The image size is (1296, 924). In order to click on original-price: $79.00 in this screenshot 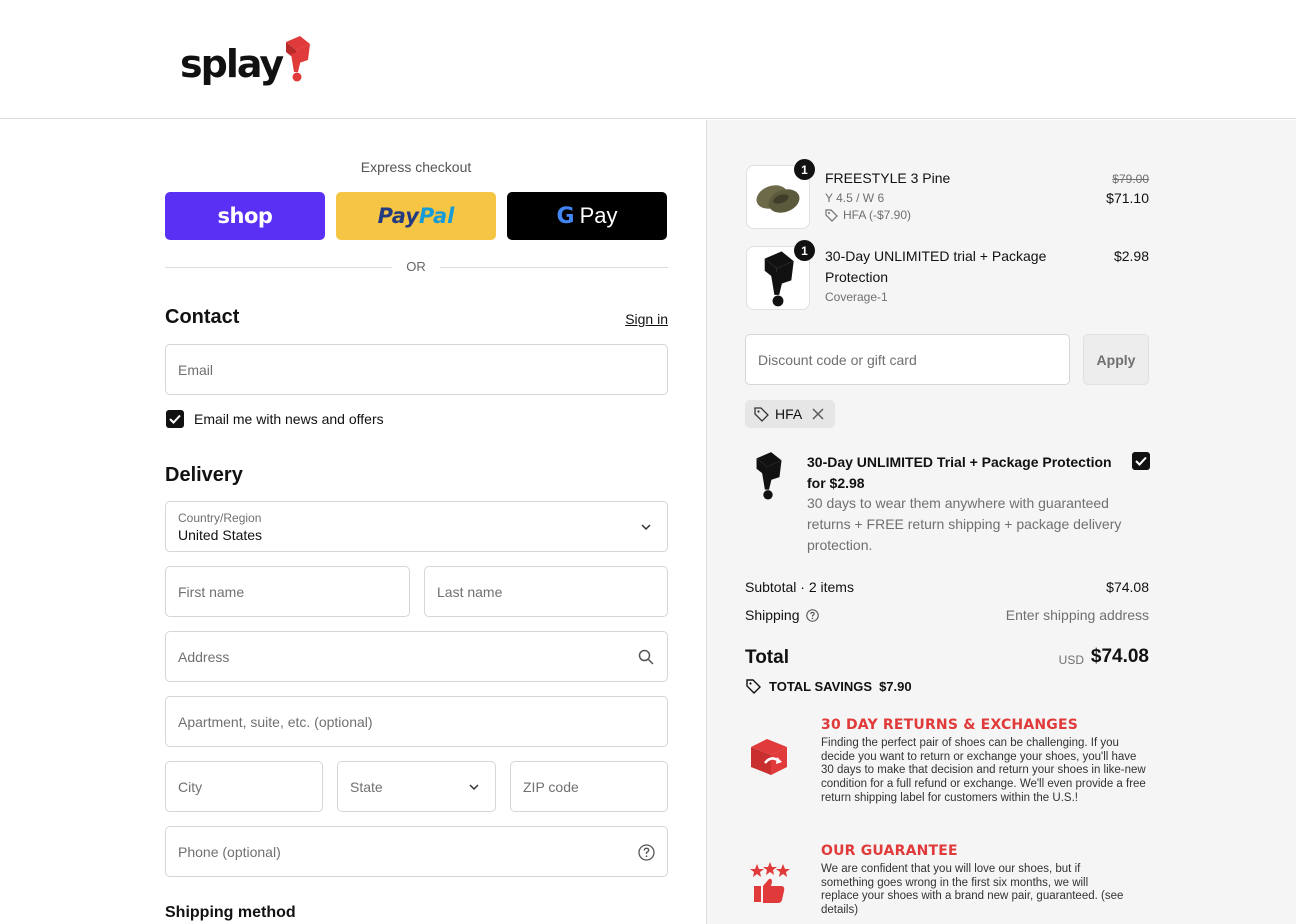, I will do `click(1130, 179)`.